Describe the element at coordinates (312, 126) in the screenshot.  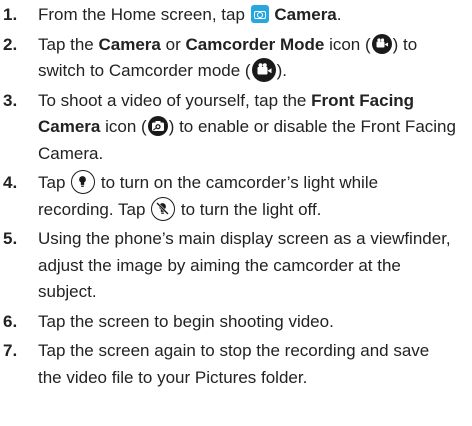
I see `step-text: ) to enable or disable the Front Facing` at that location.